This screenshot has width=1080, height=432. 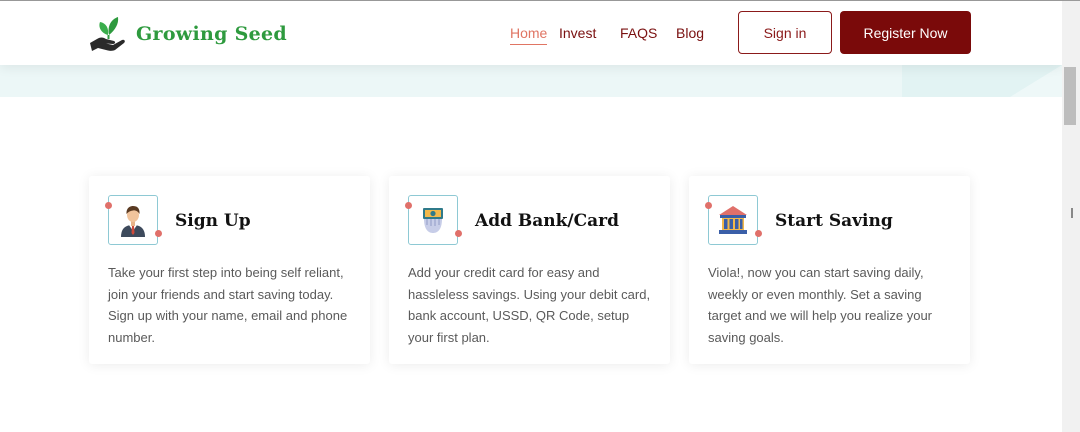 What do you see at coordinates (834, 221) in the screenshot?
I see `step-title: Start Saving` at bounding box center [834, 221].